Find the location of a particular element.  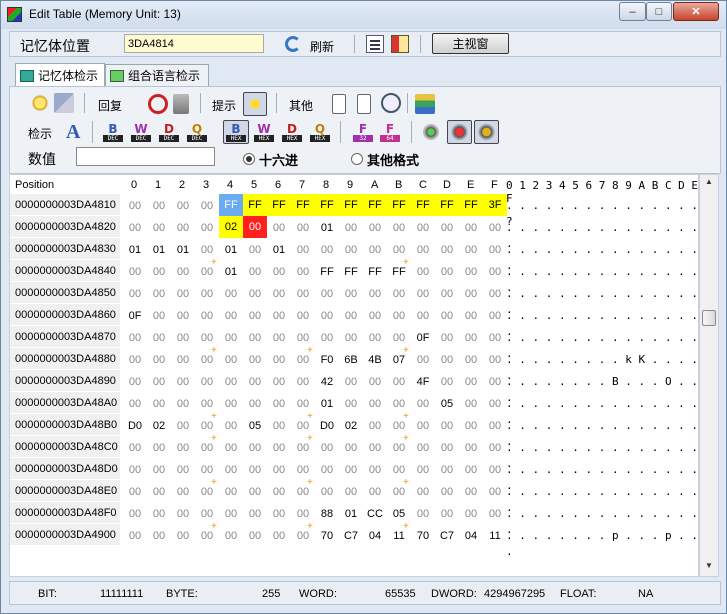

stack-icon is located at coordinates (425, 104).